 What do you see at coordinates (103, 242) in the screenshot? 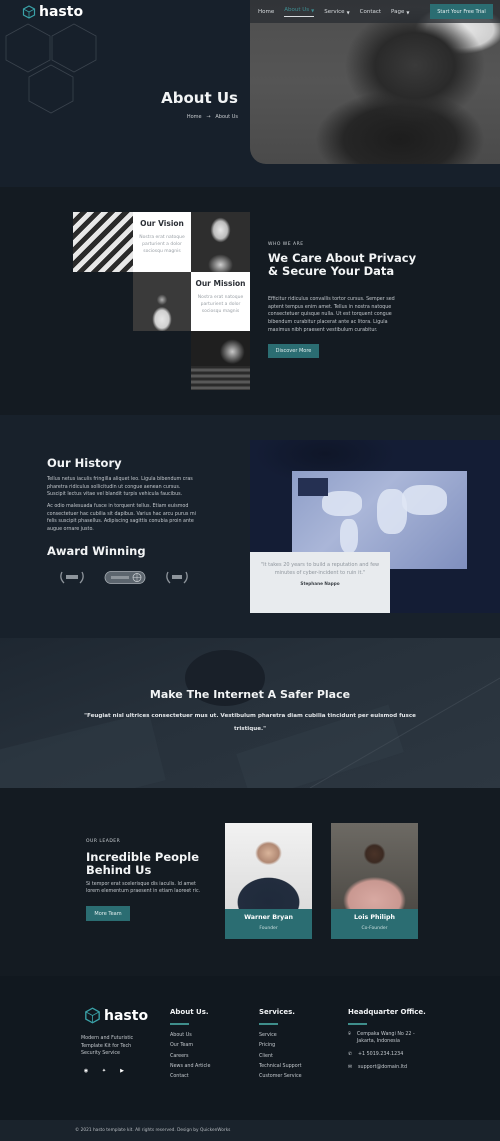
I see `security-image` at bounding box center [103, 242].